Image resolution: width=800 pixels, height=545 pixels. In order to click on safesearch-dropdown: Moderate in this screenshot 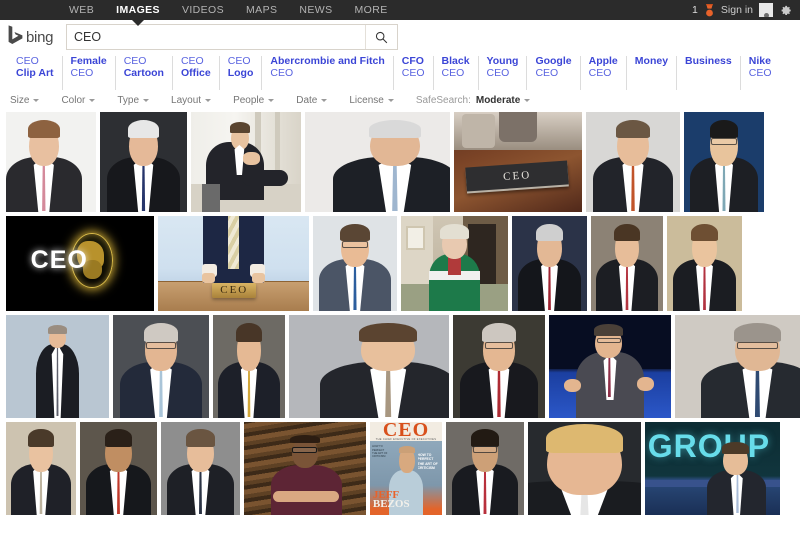, I will do `click(509, 100)`.